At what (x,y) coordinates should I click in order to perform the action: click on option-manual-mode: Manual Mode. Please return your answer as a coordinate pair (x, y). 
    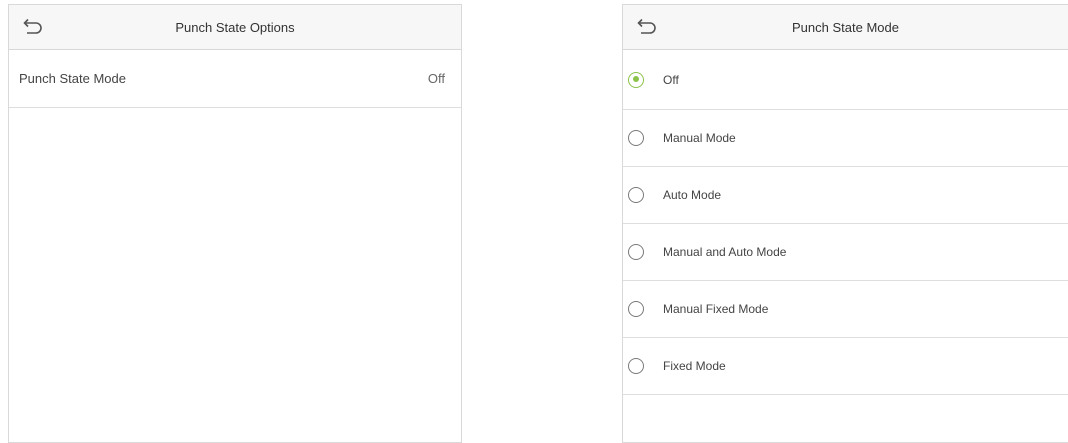
    Looking at the image, I should click on (845, 138).